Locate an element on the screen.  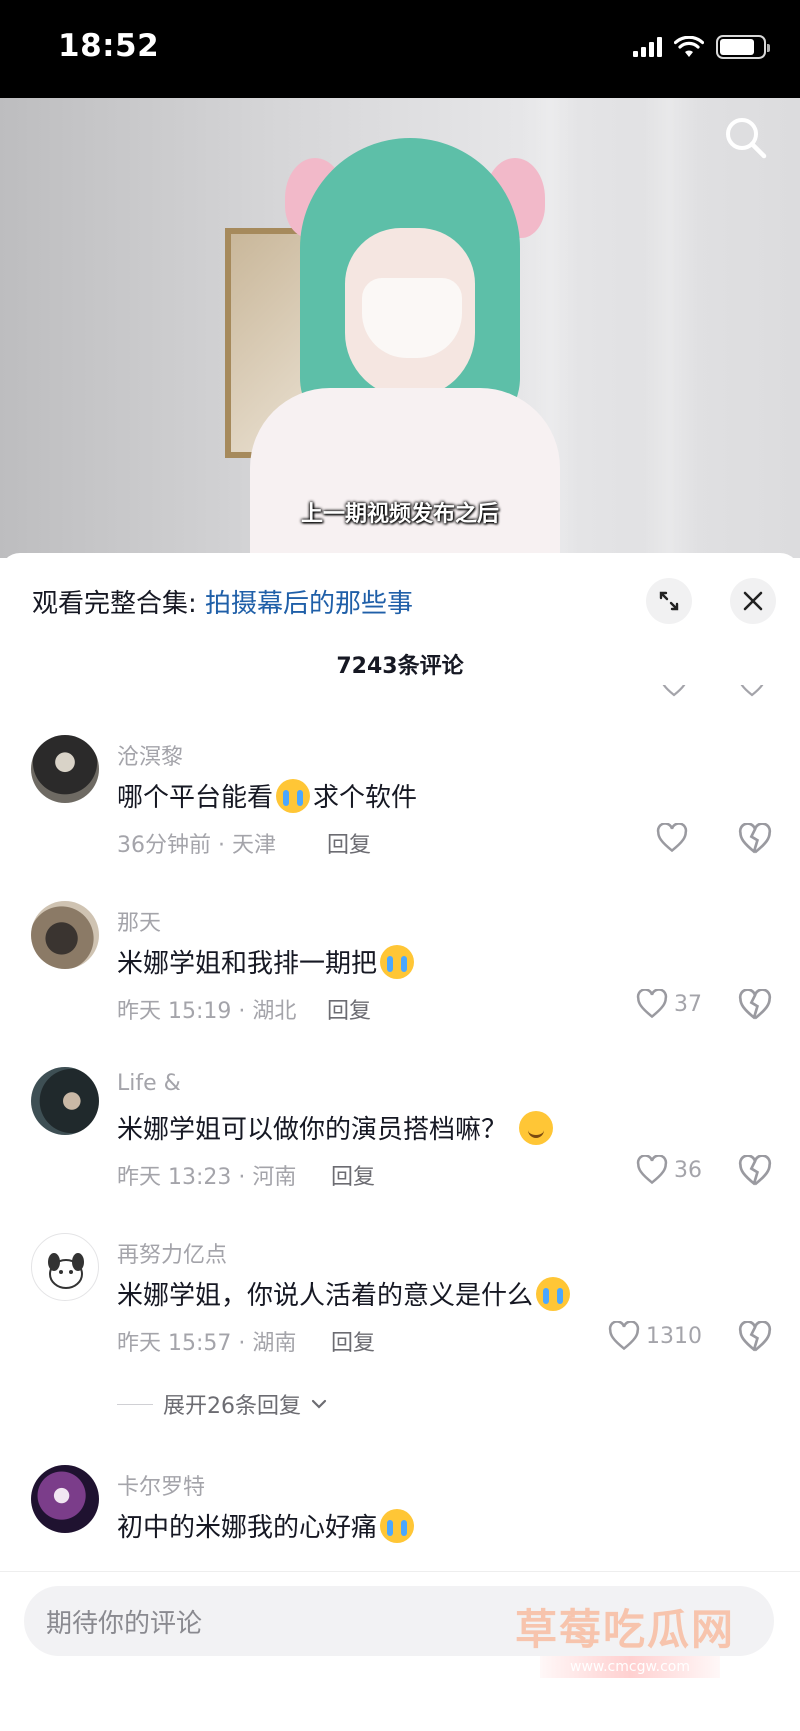
like-icon is located at coordinates (674, 691).